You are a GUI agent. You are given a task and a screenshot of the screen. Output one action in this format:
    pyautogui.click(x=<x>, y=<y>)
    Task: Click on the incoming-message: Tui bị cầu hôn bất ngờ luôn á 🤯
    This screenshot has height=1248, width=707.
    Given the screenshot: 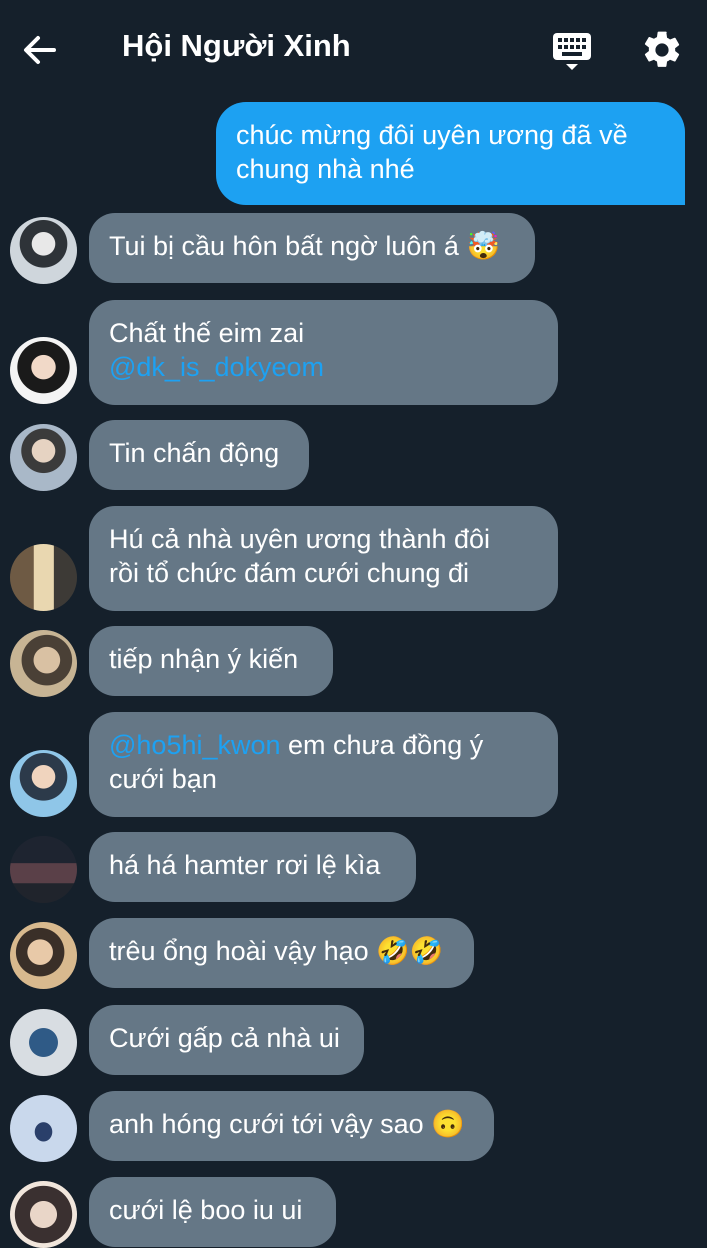 What is the action you would take?
    pyautogui.click(x=312, y=248)
    